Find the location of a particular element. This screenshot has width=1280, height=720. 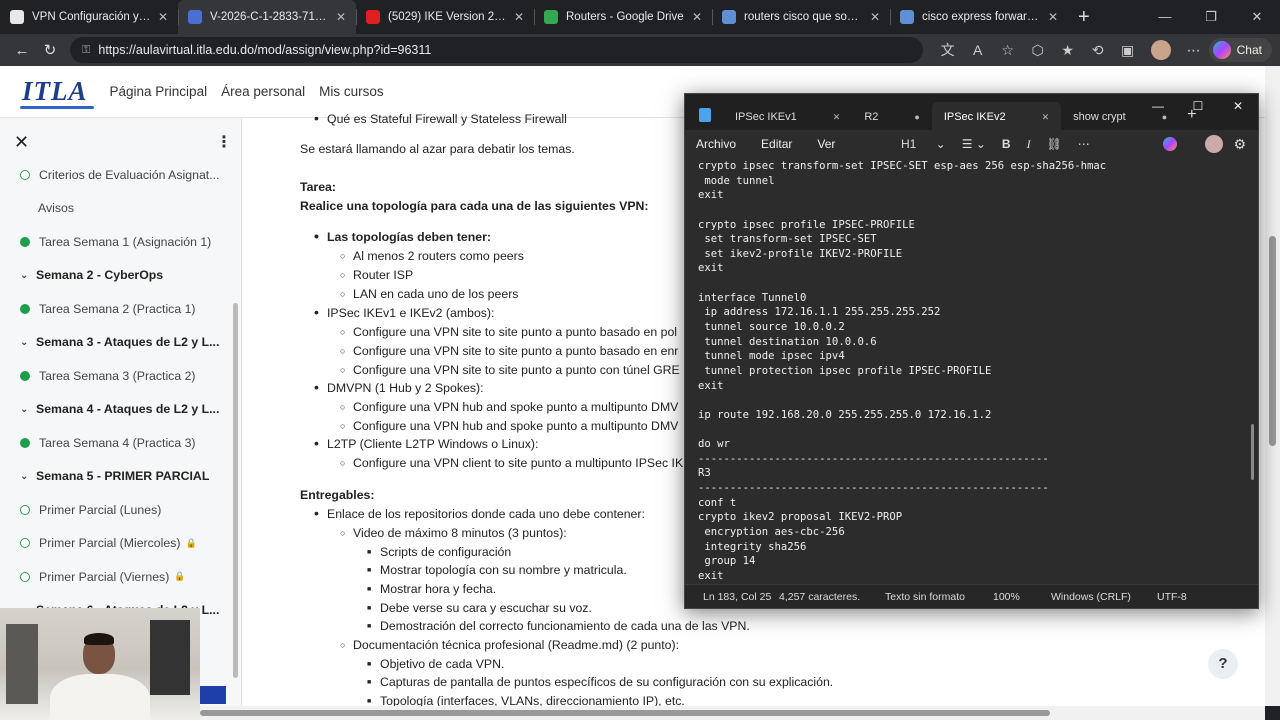

browser-tab-2: (5029) IKE Version 2 IPsec VP ✕ is located at coordinates (445, 17).